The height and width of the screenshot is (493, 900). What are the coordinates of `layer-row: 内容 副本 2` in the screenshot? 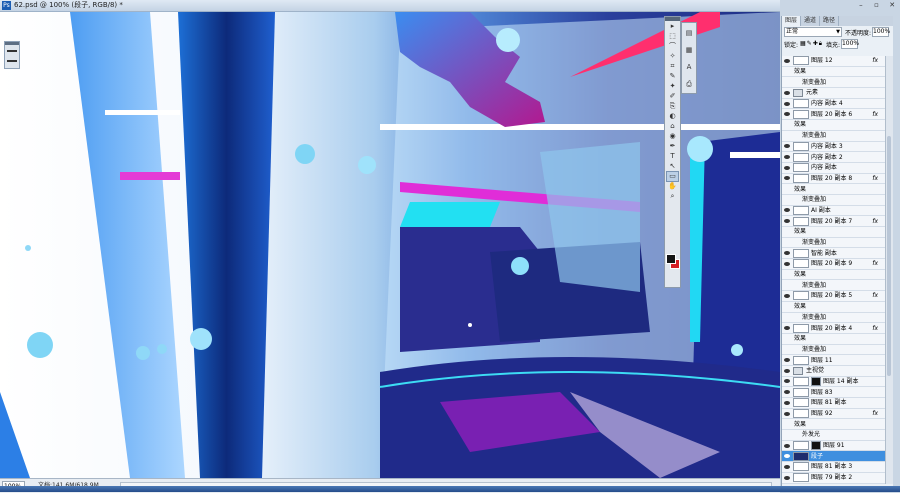 It's located at (834, 157).